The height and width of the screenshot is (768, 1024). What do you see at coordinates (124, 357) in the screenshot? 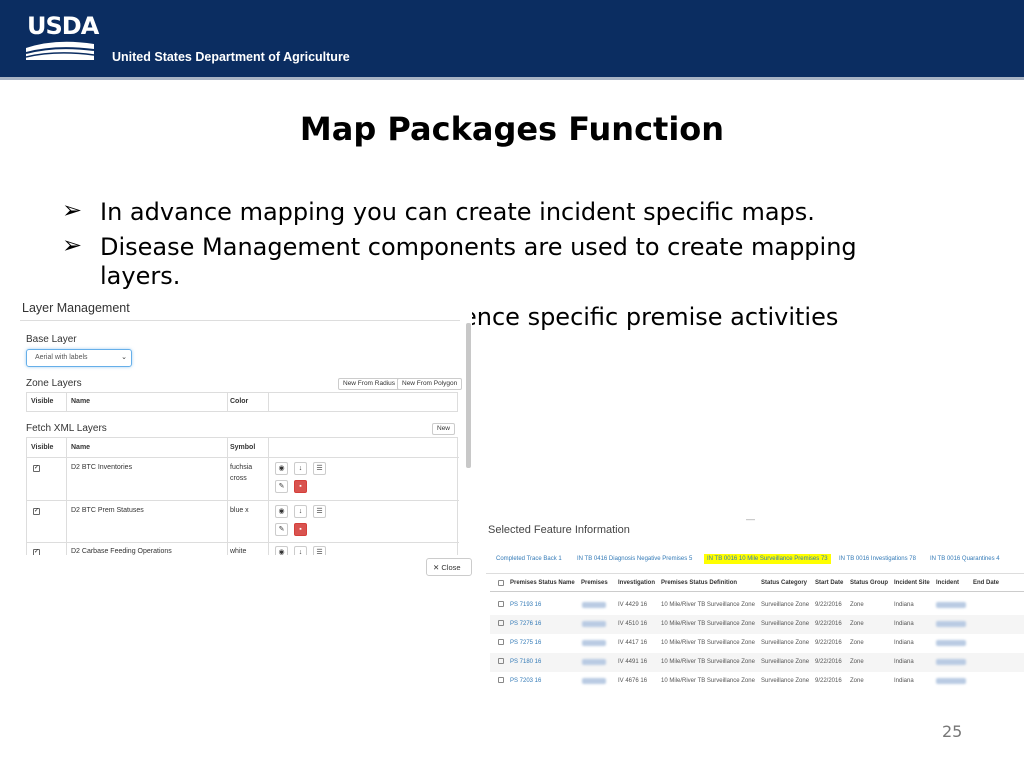
I see `chevron-down-icon: ⌄` at bounding box center [124, 357].